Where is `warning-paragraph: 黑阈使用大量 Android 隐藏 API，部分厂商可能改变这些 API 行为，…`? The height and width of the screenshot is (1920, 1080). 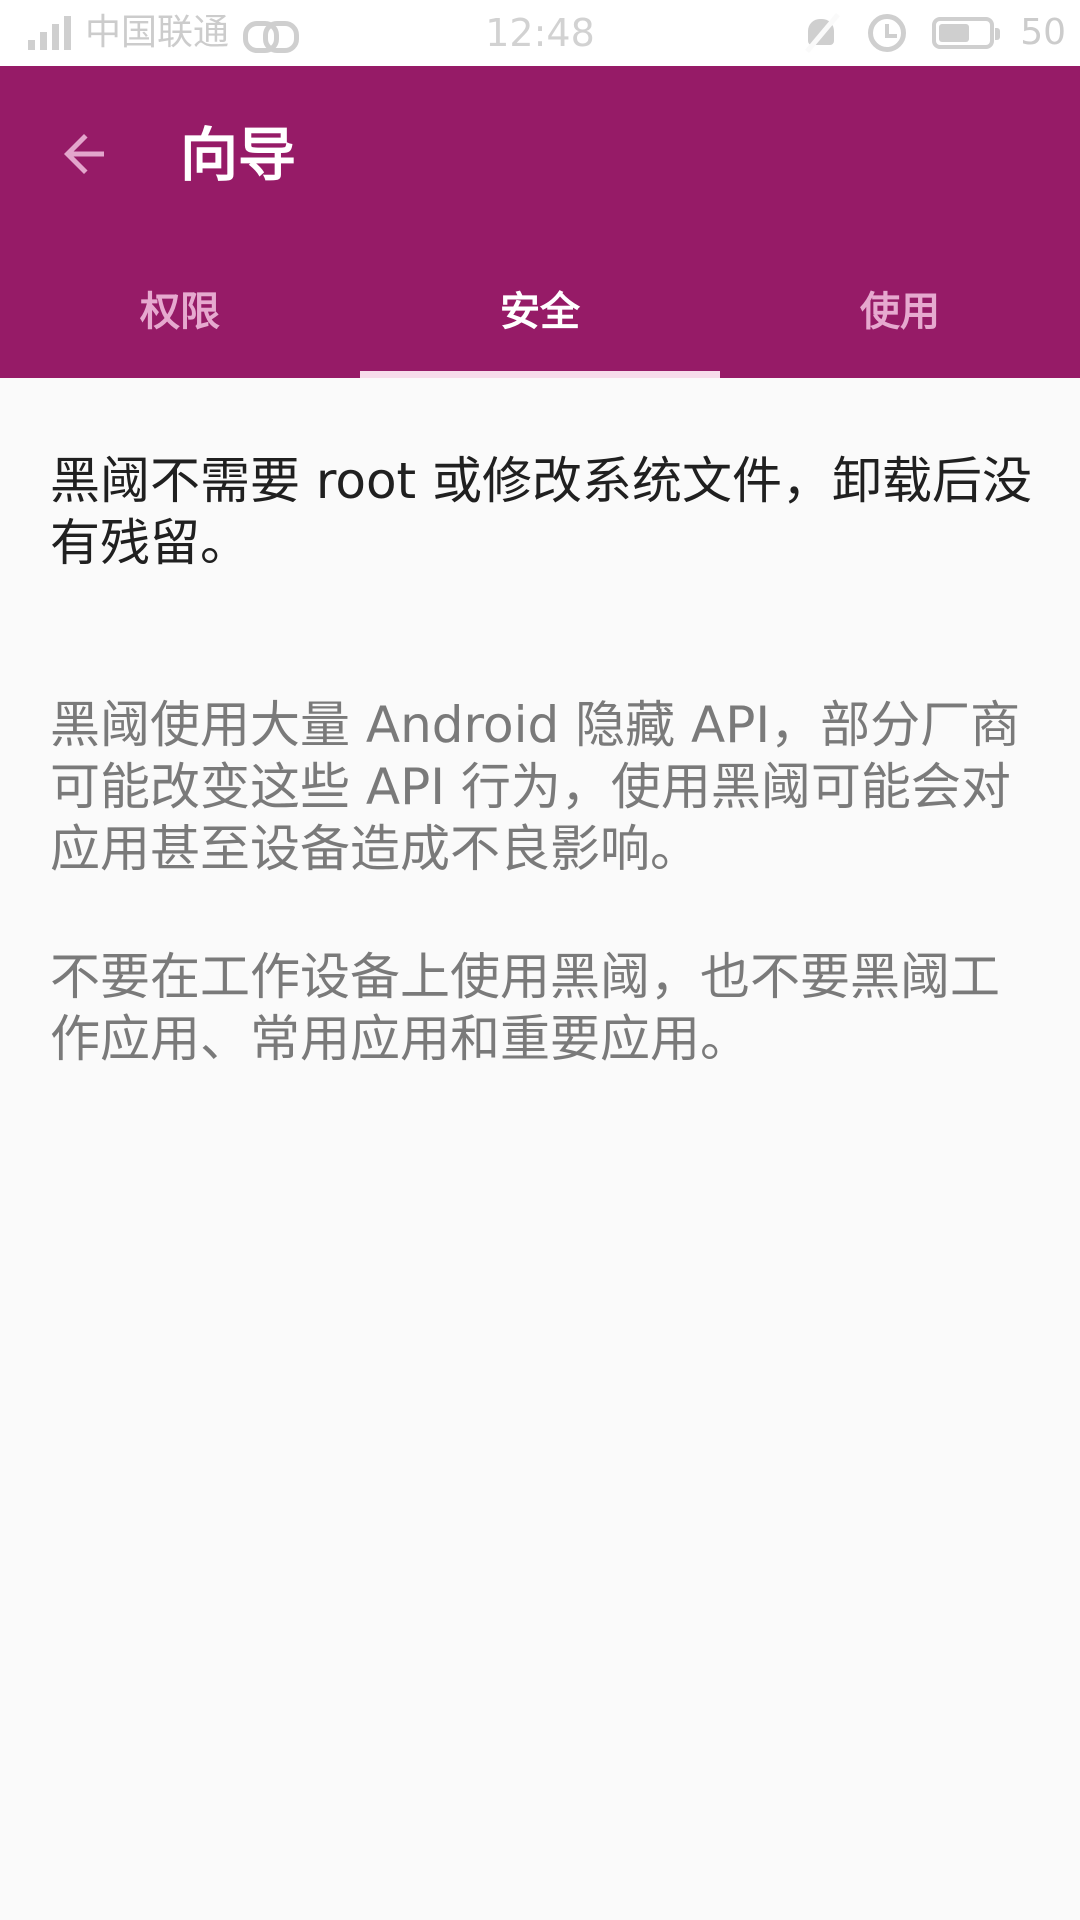 warning-paragraph: 黑阈使用大量 Android 隐藏 API，部分厂商可能改变这些 API 行为，… is located at coordinates (535, 787).